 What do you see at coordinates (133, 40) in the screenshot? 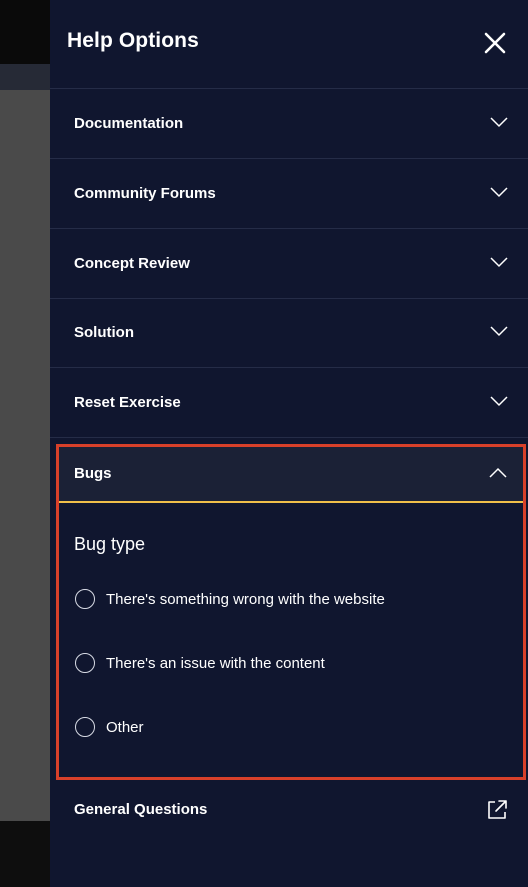
I see `panel-title: Help Options` at bounding box center [133, 40].